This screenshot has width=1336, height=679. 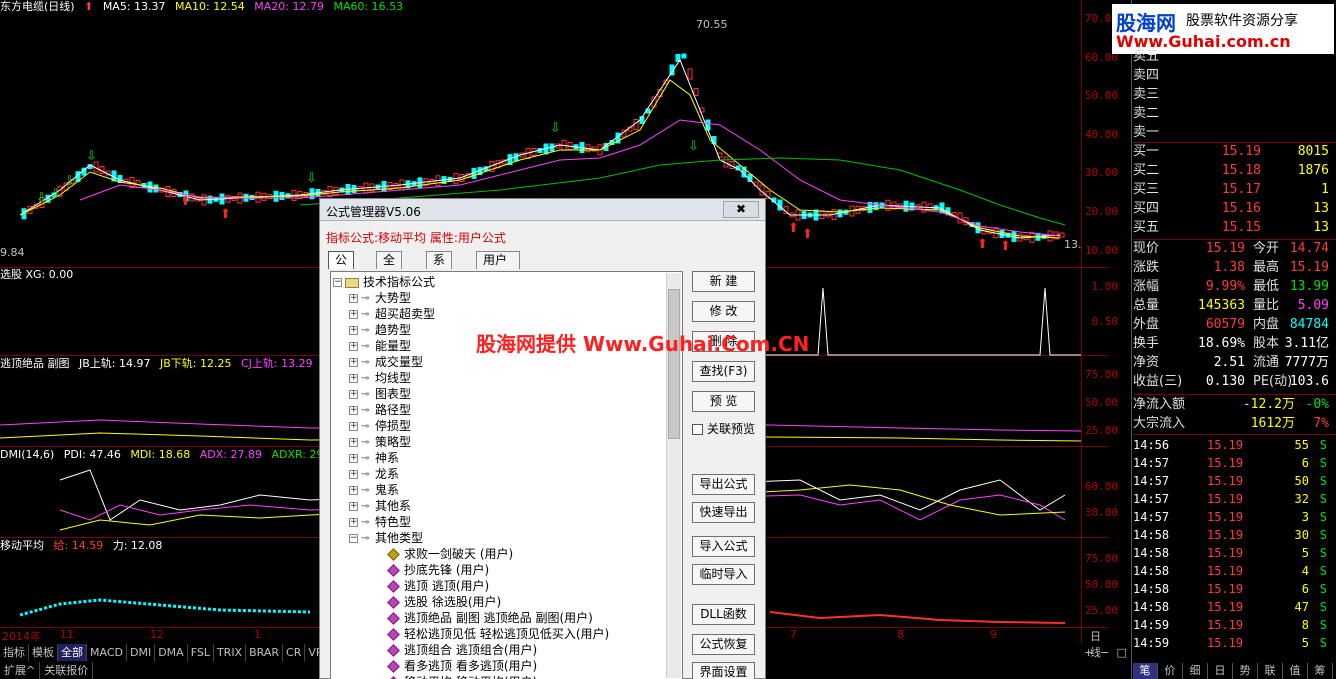 I want to click on indicator-tab: TRIX, so click(x=230, y=652).